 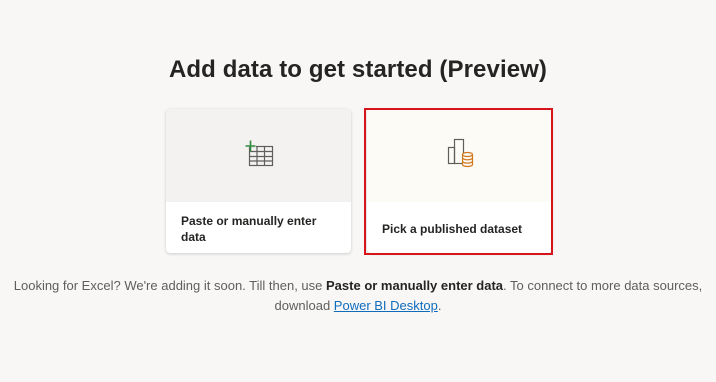 I want to click on pick-dataset-card-label: Pick a published dataset, so click(x=452, y=229).